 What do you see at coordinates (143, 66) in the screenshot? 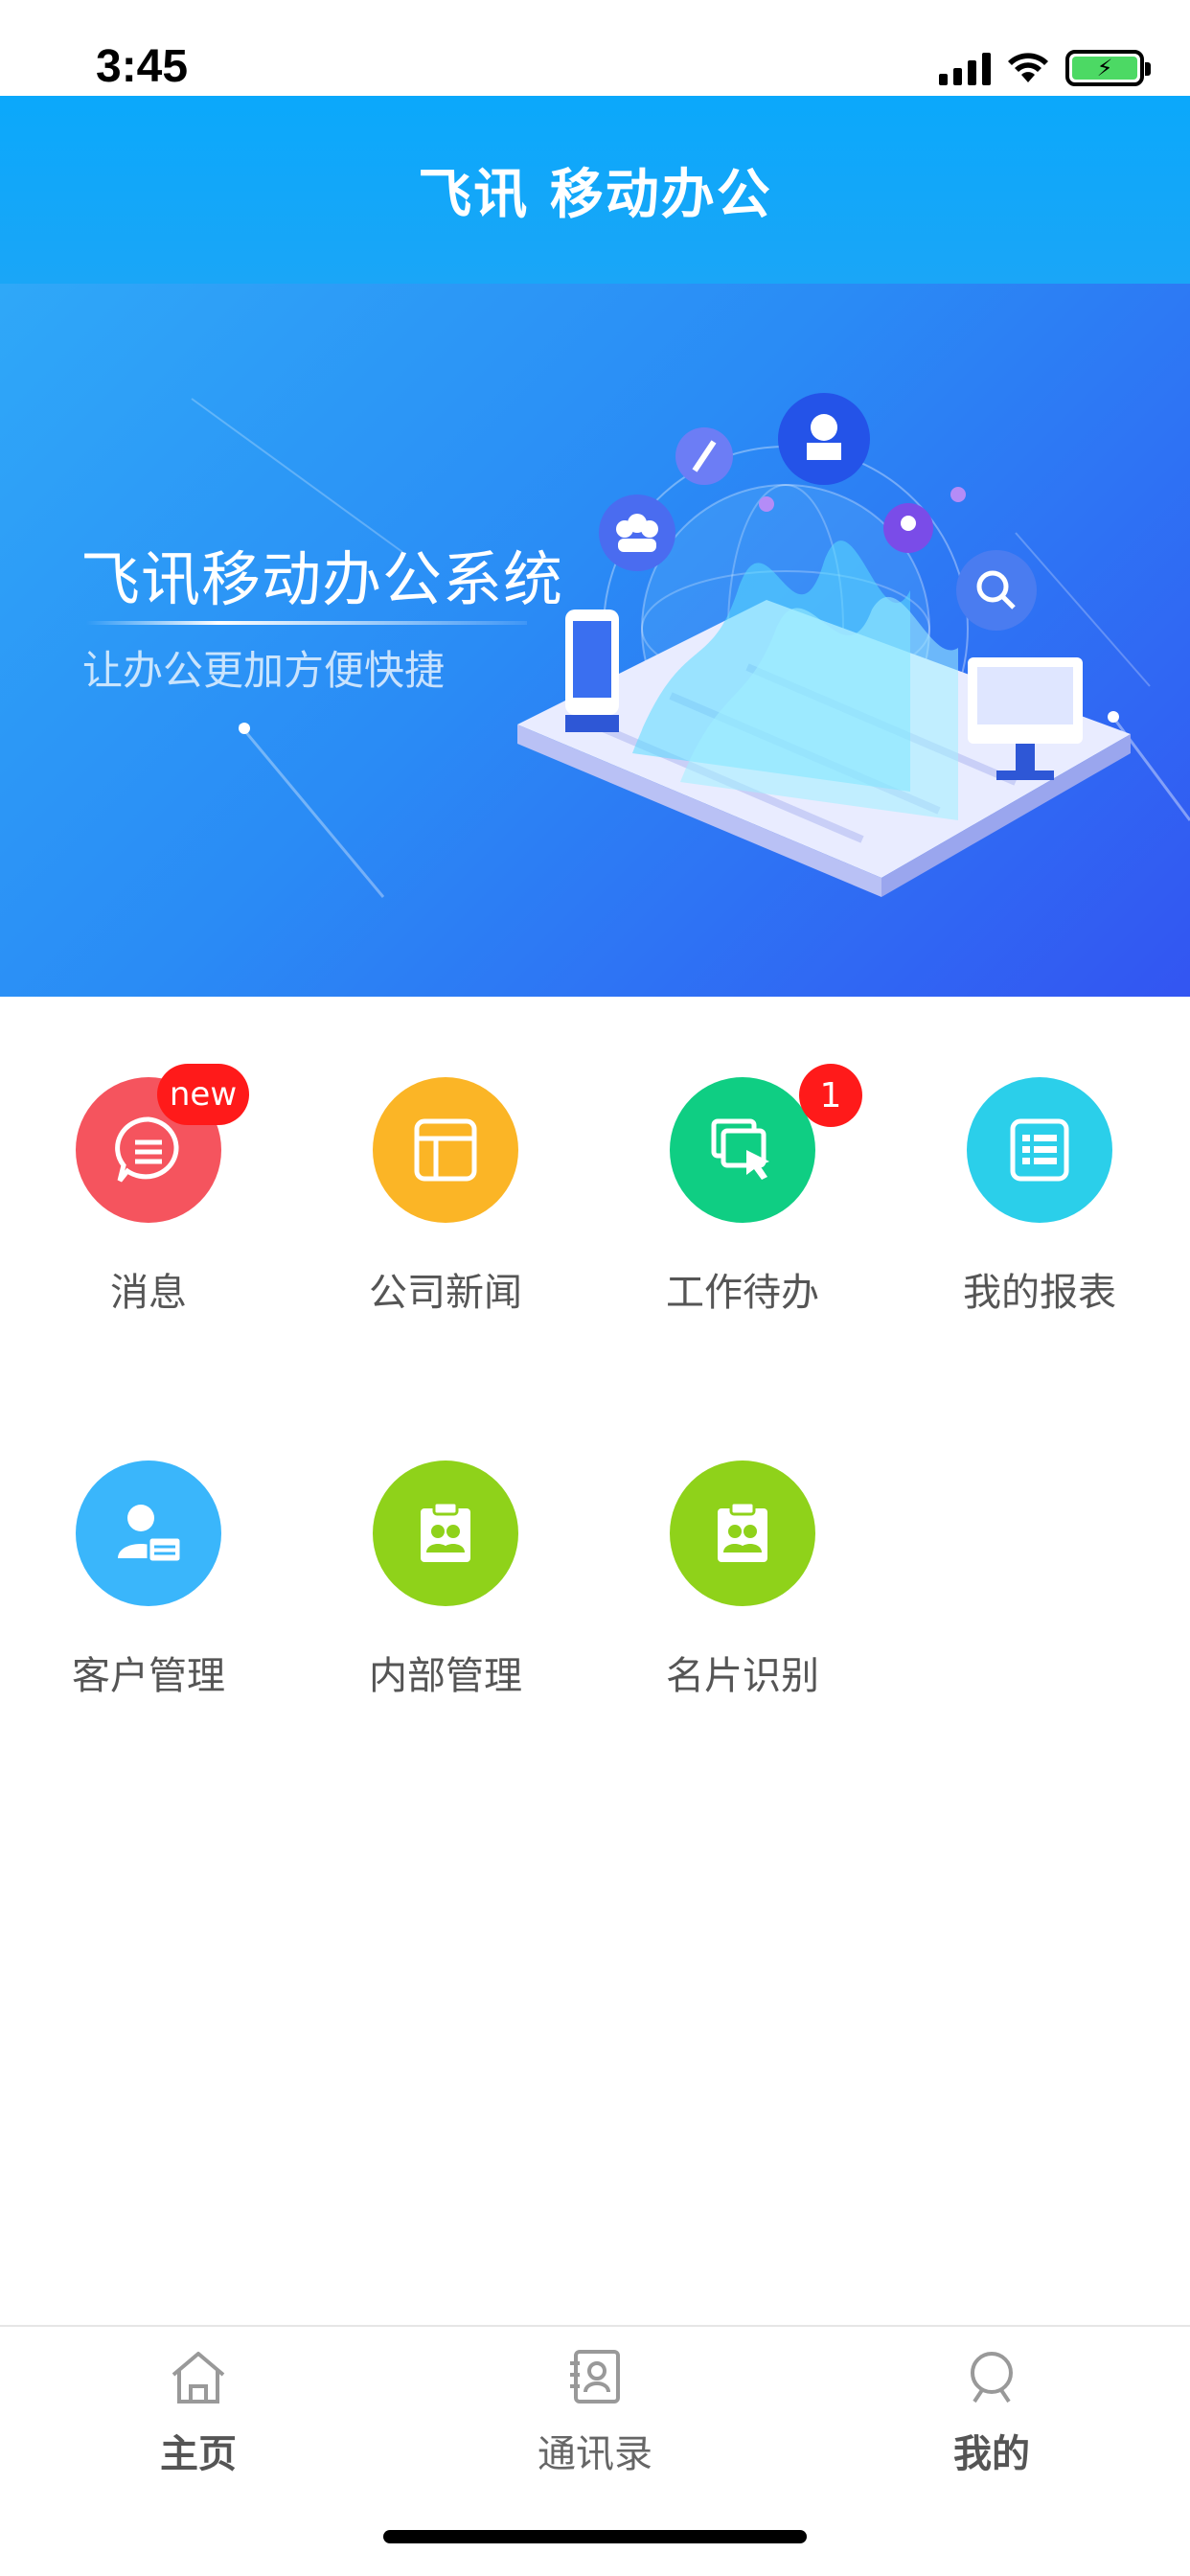
I see `status-time: 3:45` at bounding box center [143, 66].